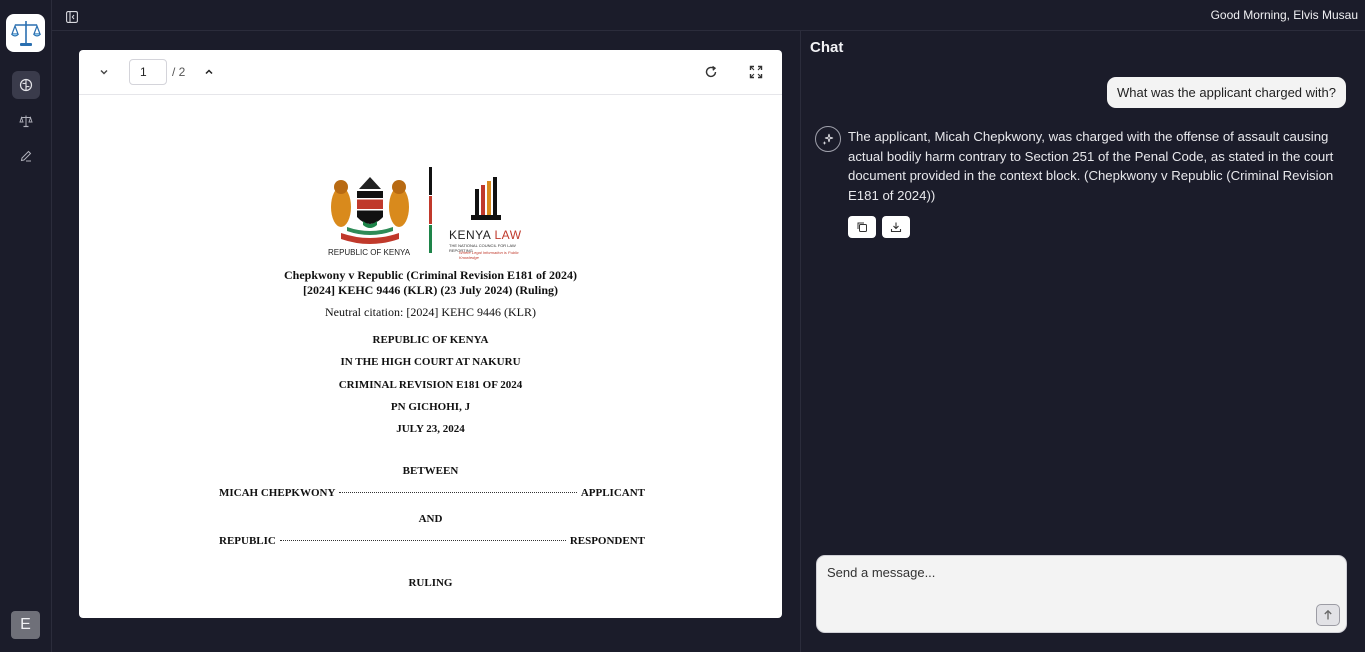  I want to click on download-icon, so click(896, 227).